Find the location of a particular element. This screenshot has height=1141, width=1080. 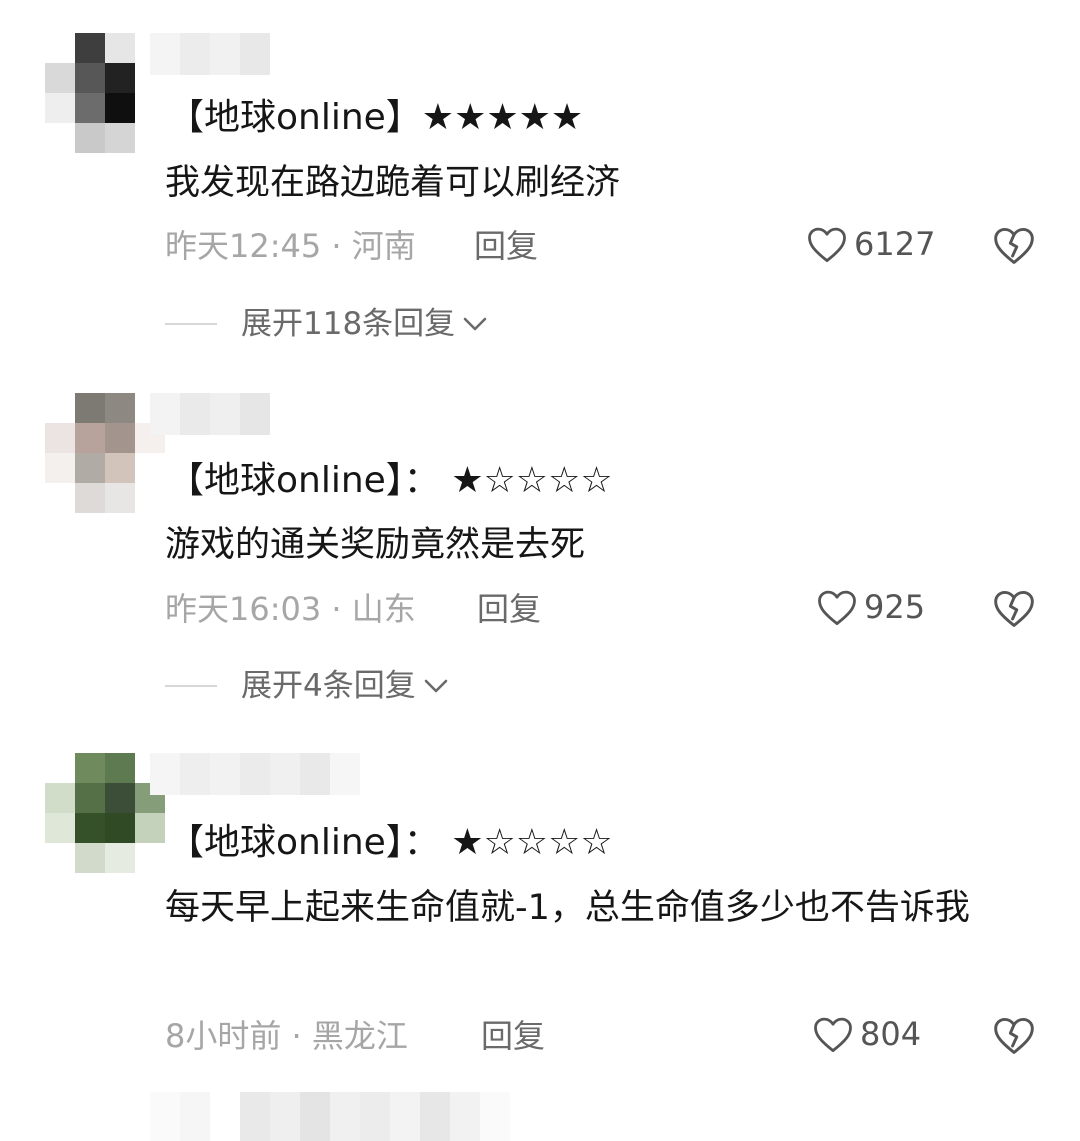

comment-title: 【地球online】★★★★★ is located at coordinates (376, 117).